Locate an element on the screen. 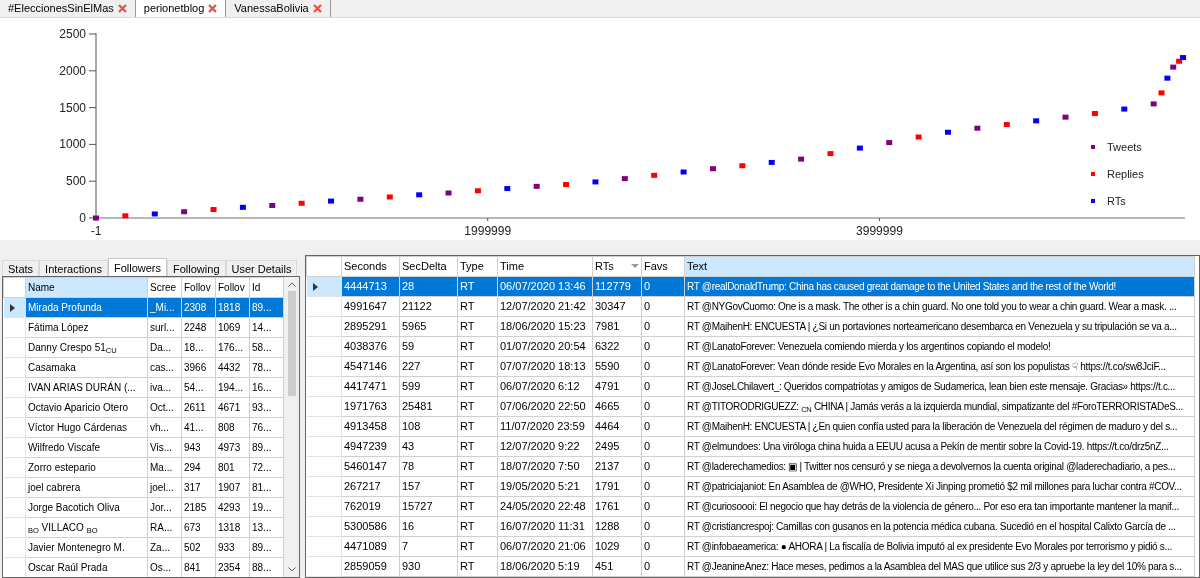 This screenshot has width=1200, height=578. column-header: Scree is located at coordinates (164, 287).